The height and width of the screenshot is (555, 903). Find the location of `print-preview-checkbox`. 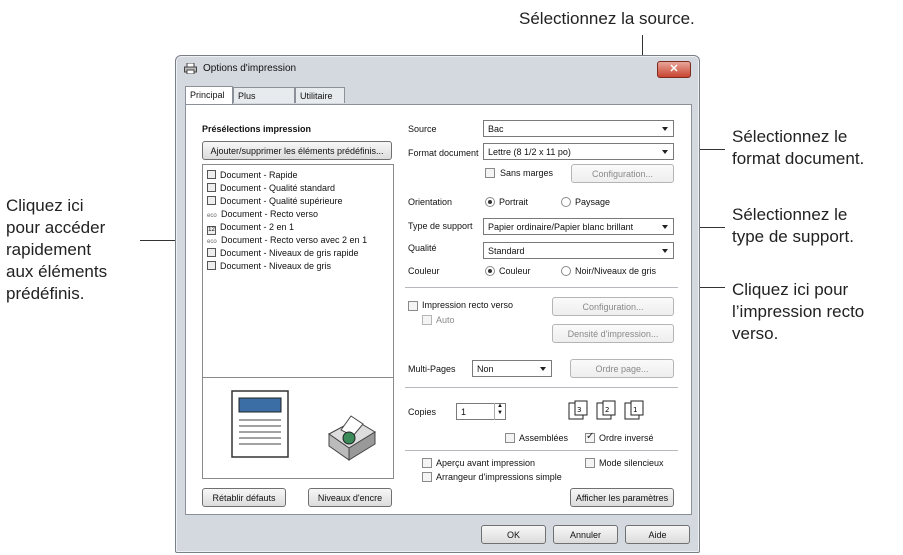

print-preview-checkbox is located at coordinates (427, 463).